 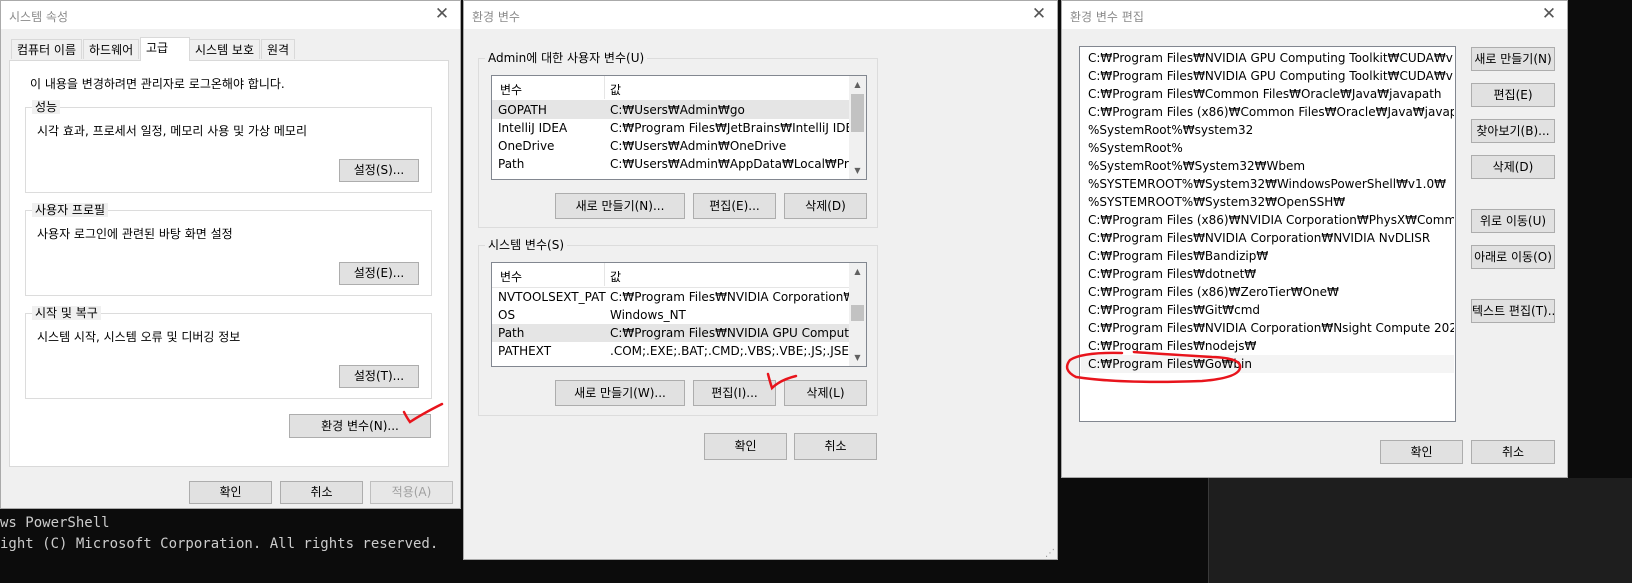 What do you see at coordinates (1267, 166) in the screenshot?
I see `path-entry: %SystemRoot%₩System32₩Wbem` at bounding box center [1267, 166].